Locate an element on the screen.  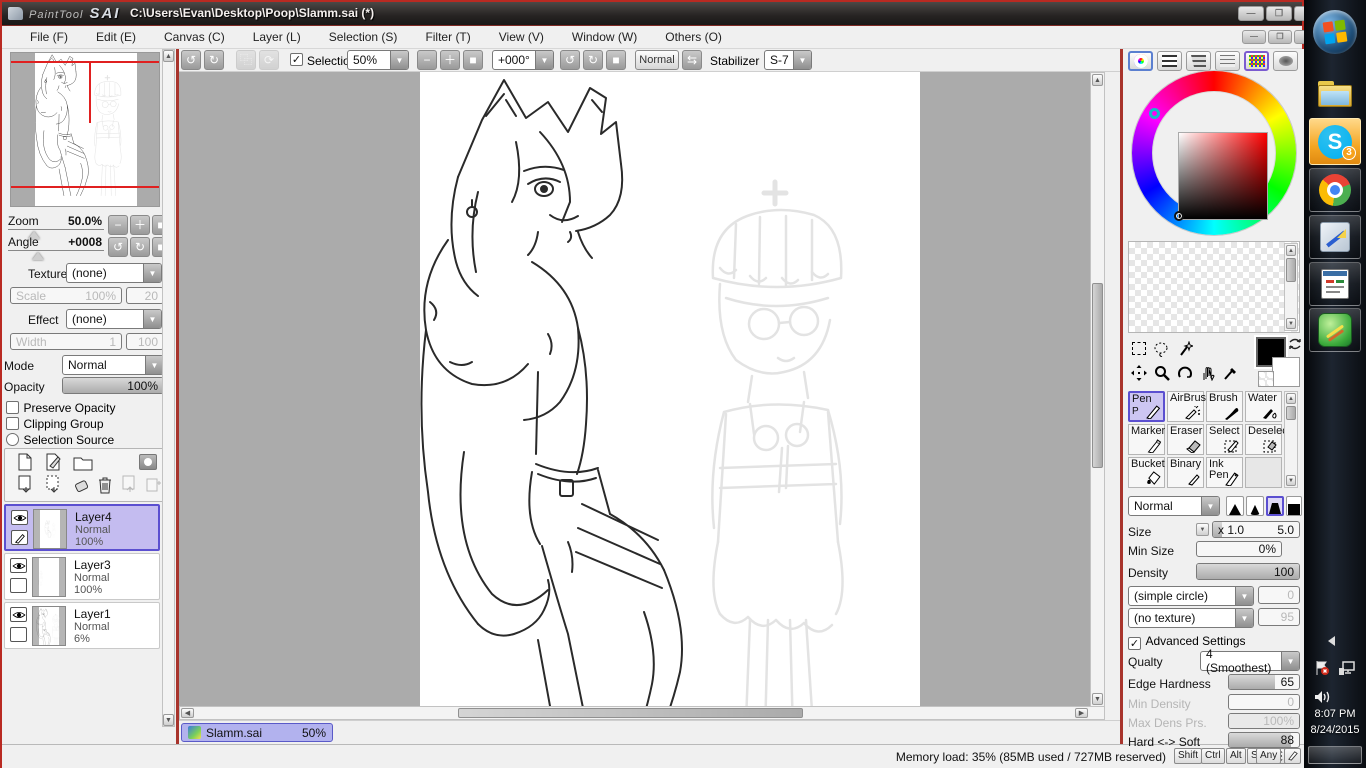
marquee-tool is located at coordinates (1138, 348).